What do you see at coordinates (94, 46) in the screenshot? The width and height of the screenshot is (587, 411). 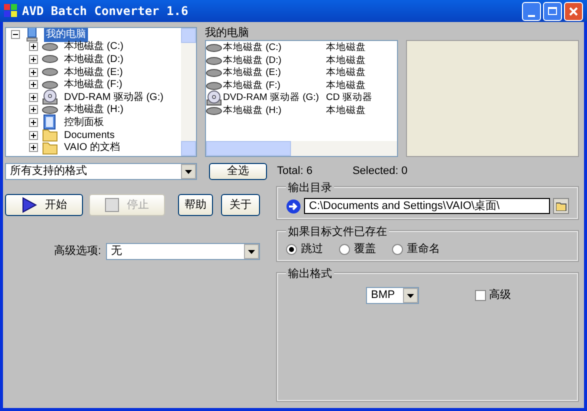 I see `tree-item: 本地磁盘 (C:)` at bounding box center [94, 46].